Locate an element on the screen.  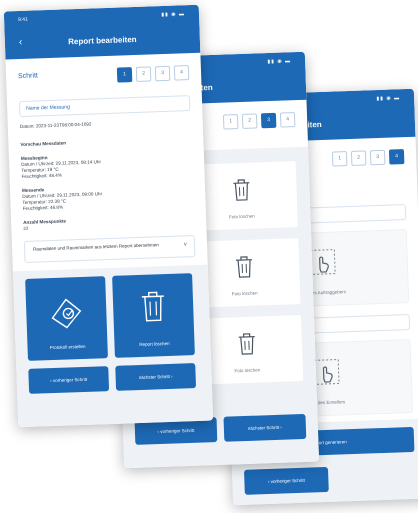
step-indicator: Schritt 1 2 3 4 is located at coordinates (103, 75).